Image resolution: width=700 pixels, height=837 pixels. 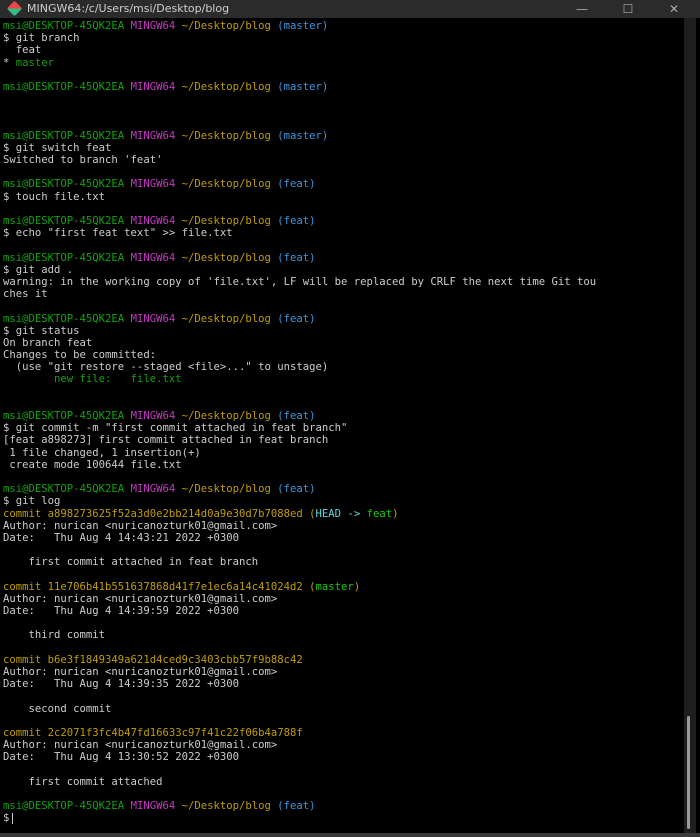 I want to click on terminal-text: (master), so click(x=303, y=86).